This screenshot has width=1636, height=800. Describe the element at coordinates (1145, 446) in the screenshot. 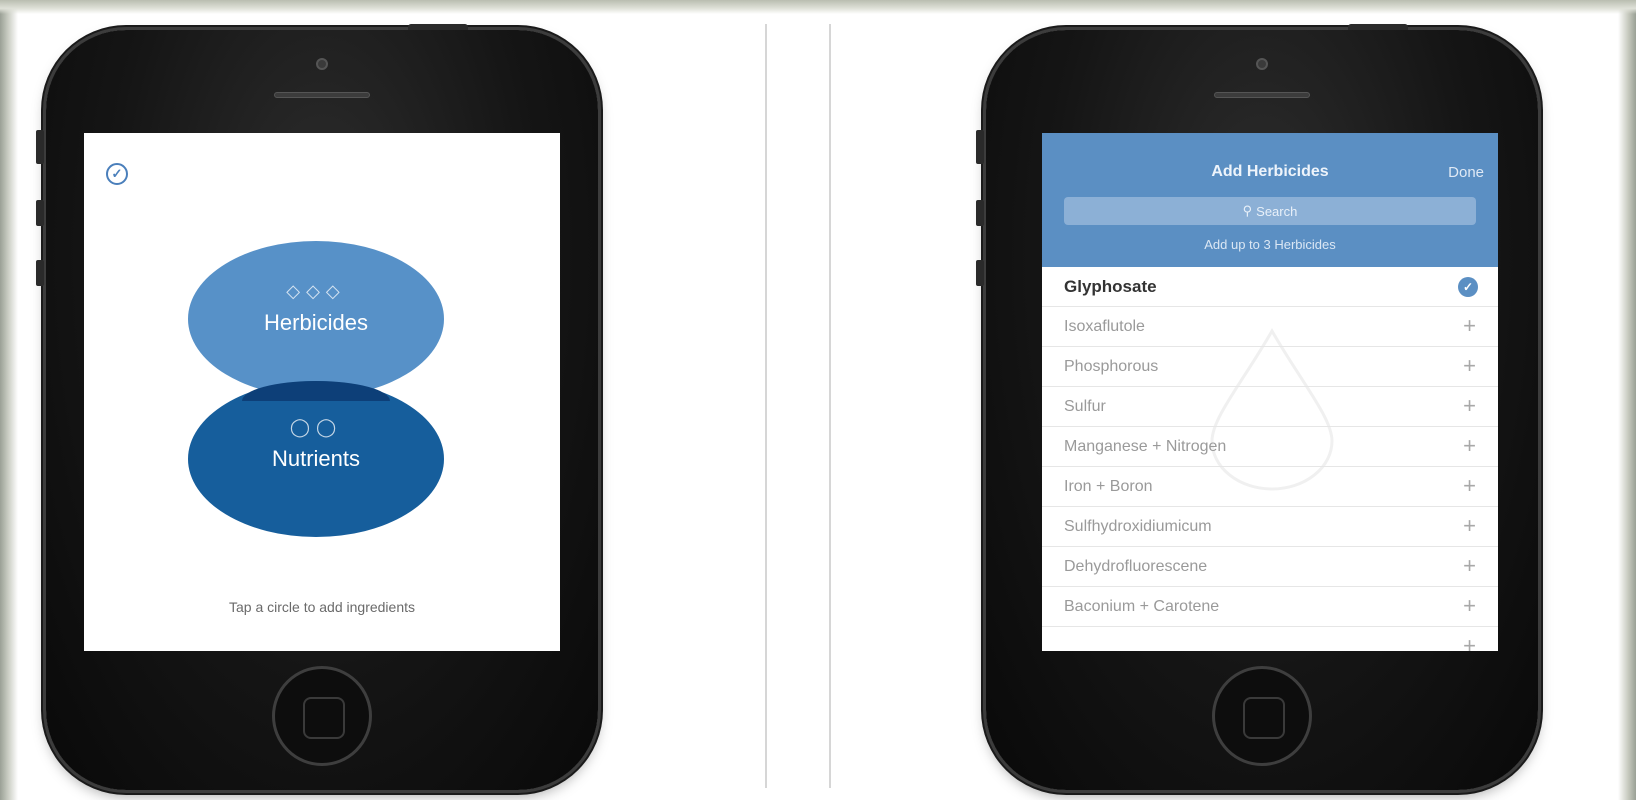

I see `list-item-label: Manganese + Nitrogen` at that location.